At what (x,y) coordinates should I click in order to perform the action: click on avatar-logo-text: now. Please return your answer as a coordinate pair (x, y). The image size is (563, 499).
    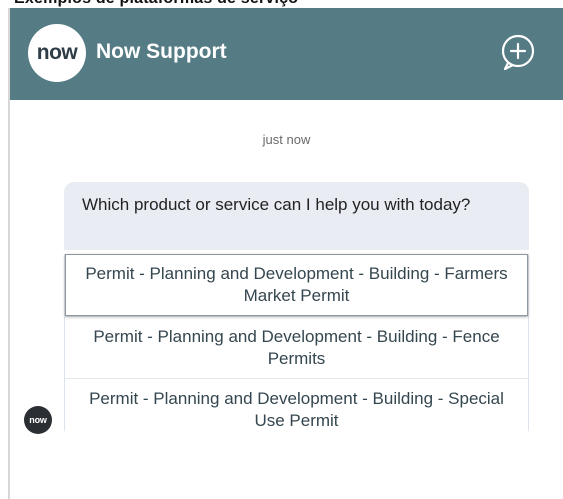
    Looking at the image, I should click on (38, 420).